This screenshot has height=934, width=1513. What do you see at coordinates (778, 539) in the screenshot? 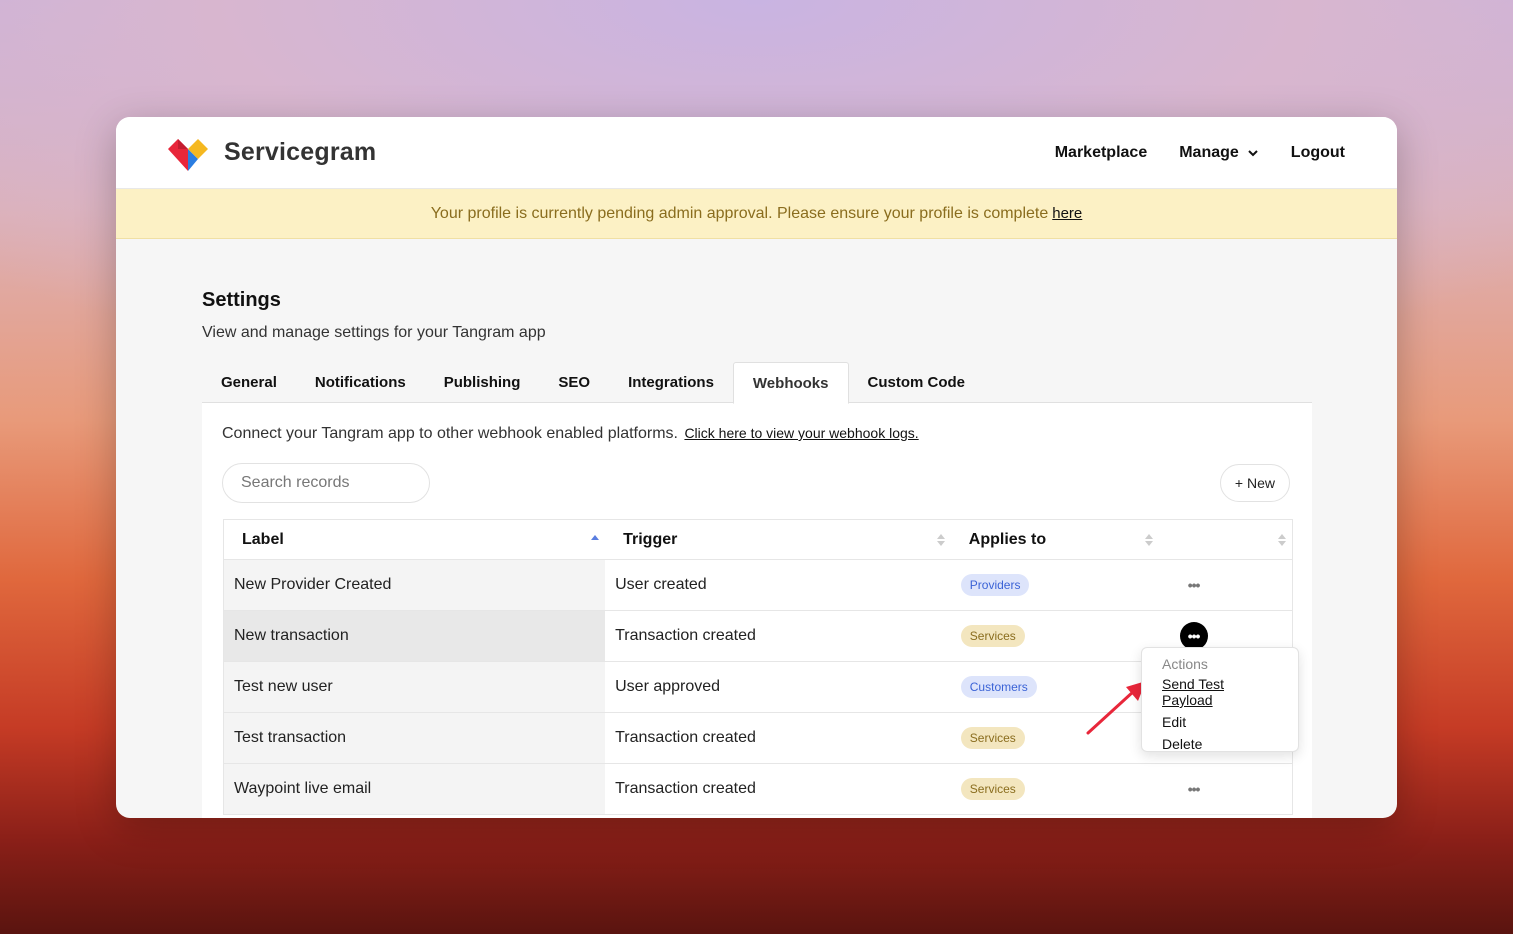
I see `col-trigger: Trigger` at bounding box center [778, 539].